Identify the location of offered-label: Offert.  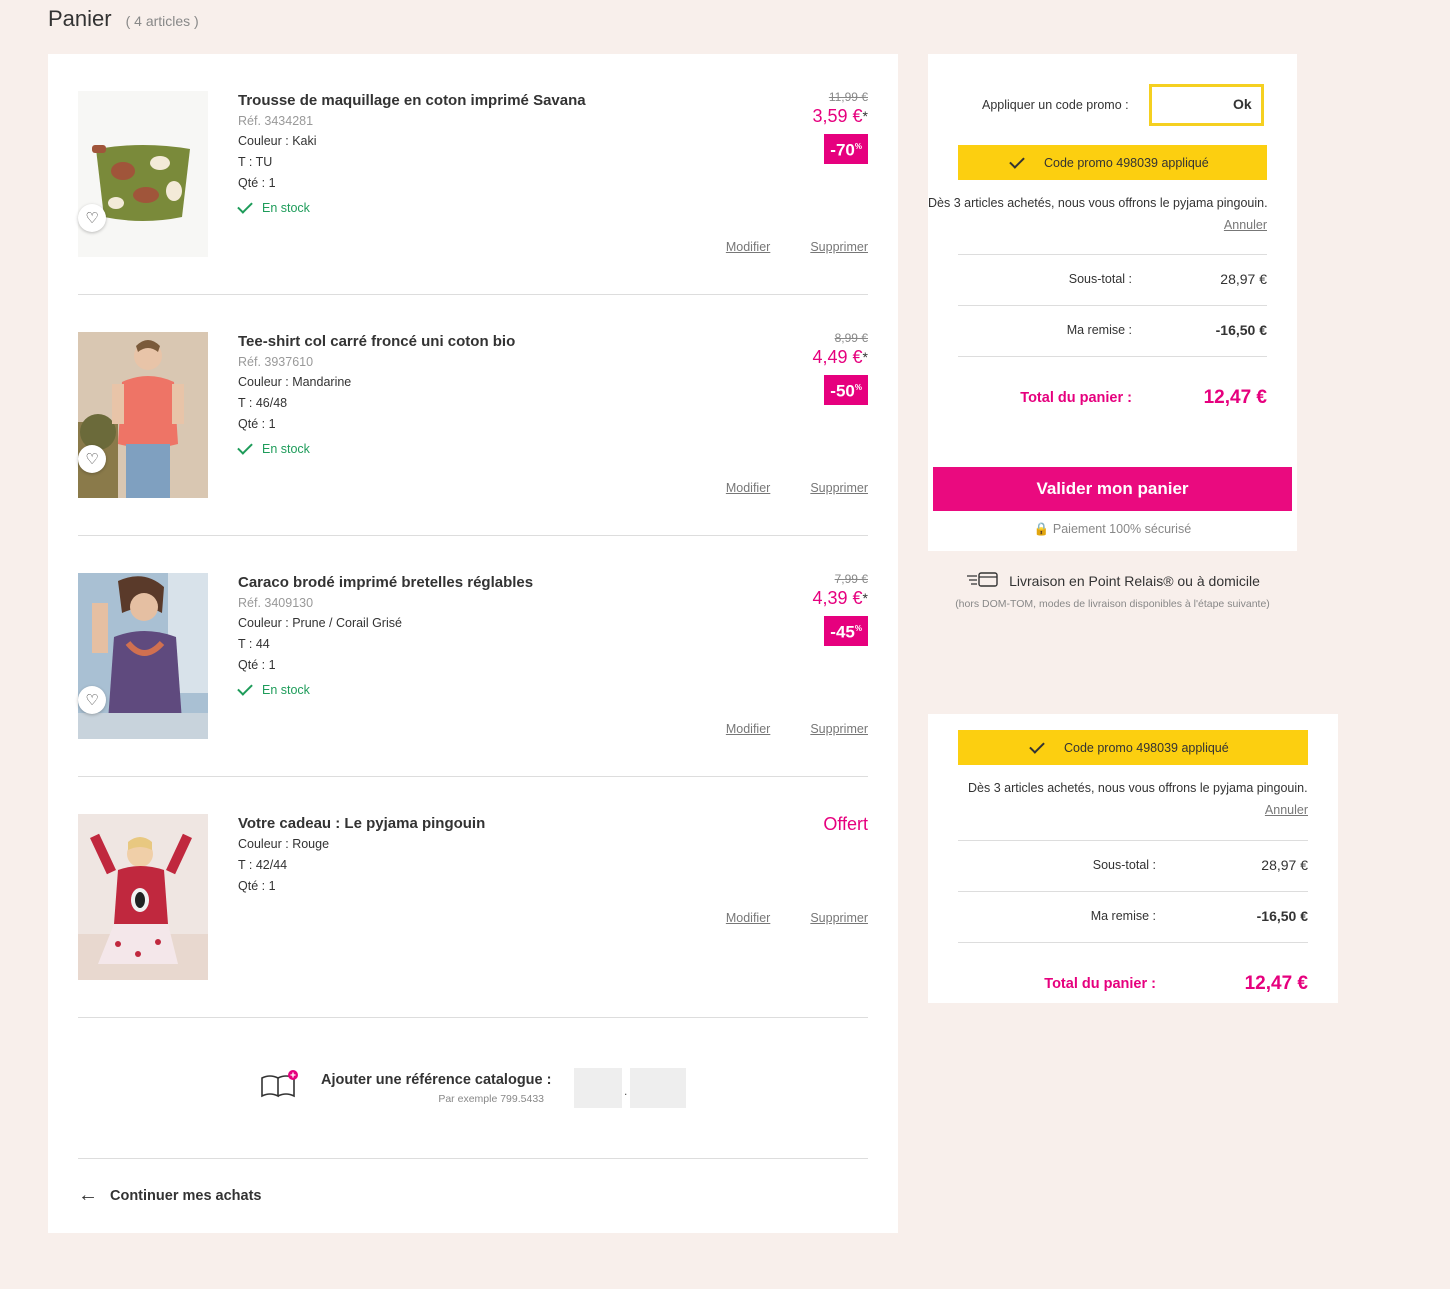
(845, 824).